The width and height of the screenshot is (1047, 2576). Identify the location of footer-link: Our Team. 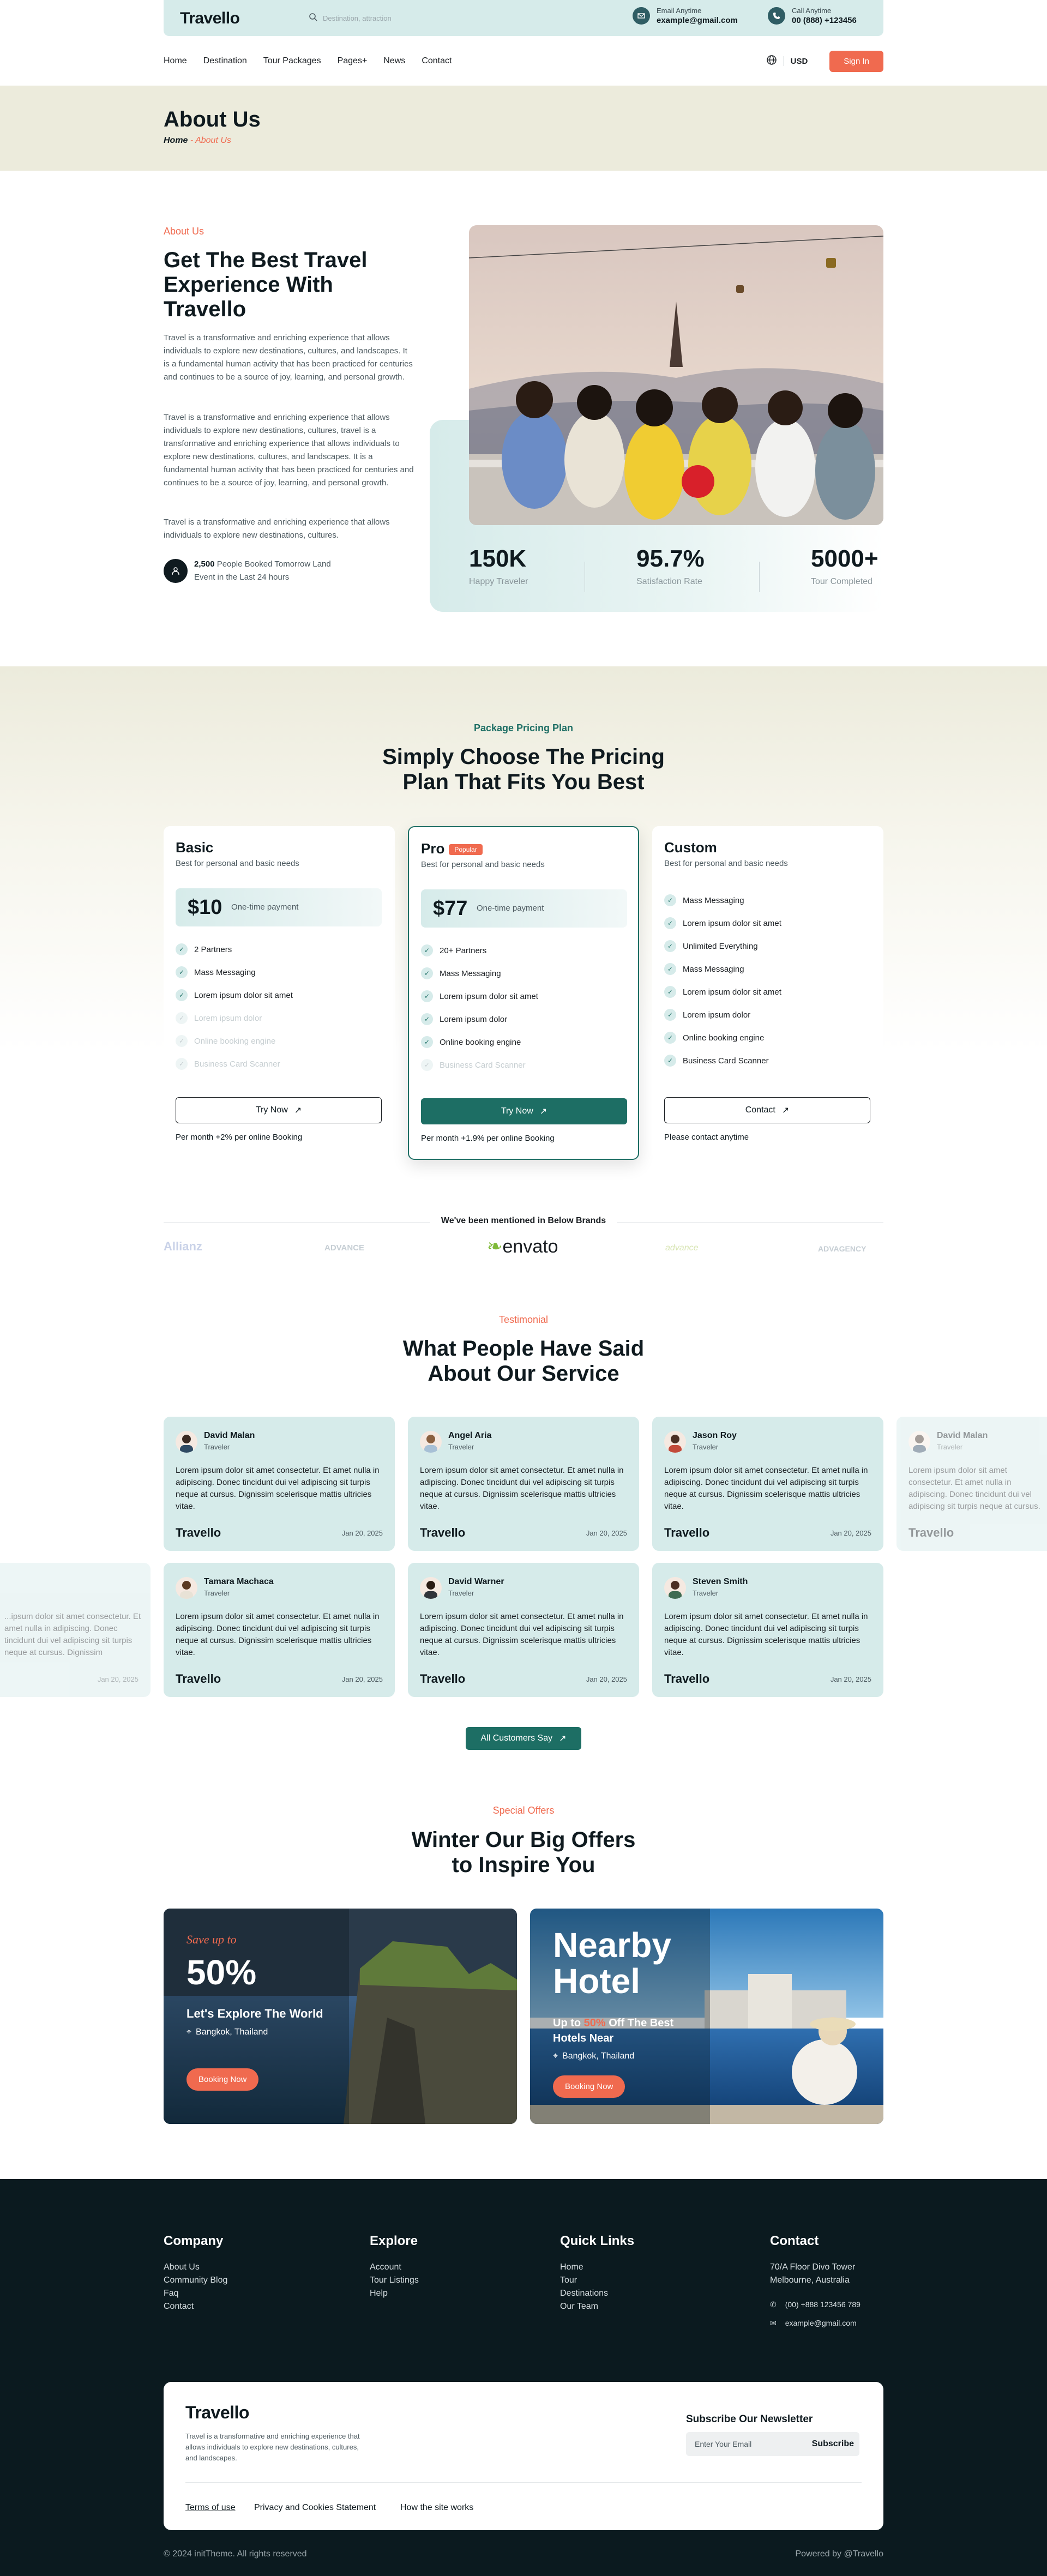
(597, 2306).